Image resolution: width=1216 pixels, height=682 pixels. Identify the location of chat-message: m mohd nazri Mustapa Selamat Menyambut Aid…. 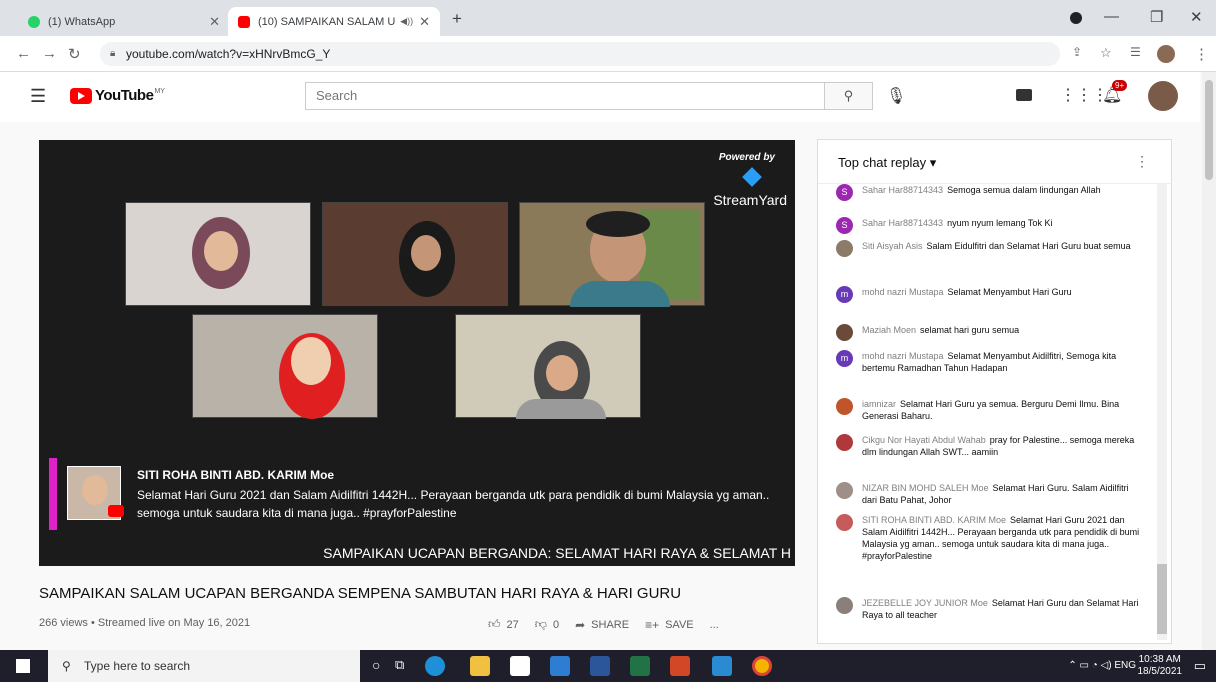
(991, 362).